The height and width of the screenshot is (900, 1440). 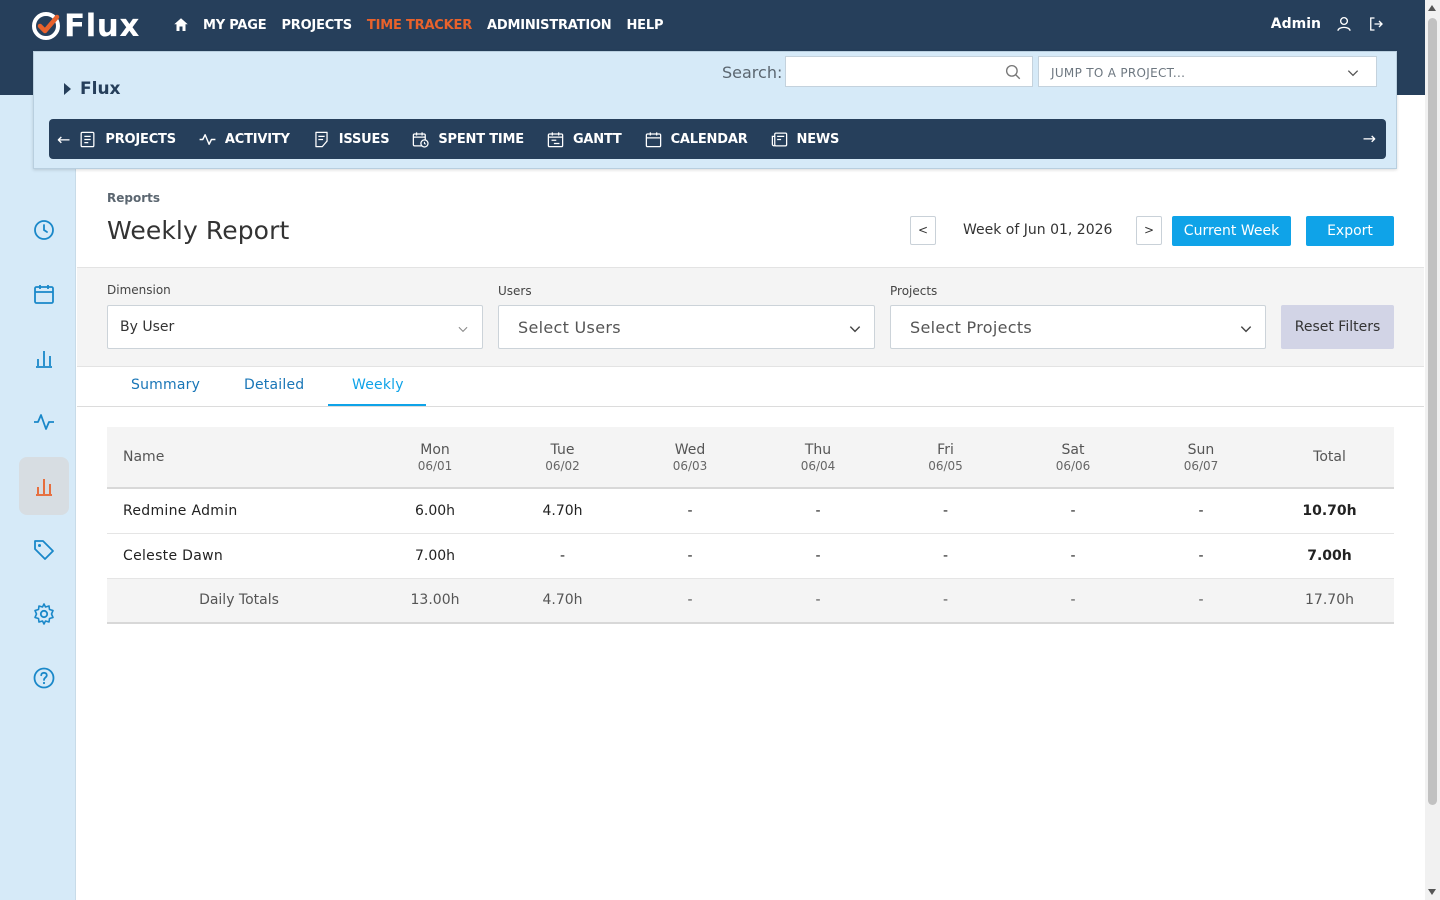 What do you see at coordinates (653, 139) in the screenshot?
I see `calendar-icon` at bounding box center [653, 139].